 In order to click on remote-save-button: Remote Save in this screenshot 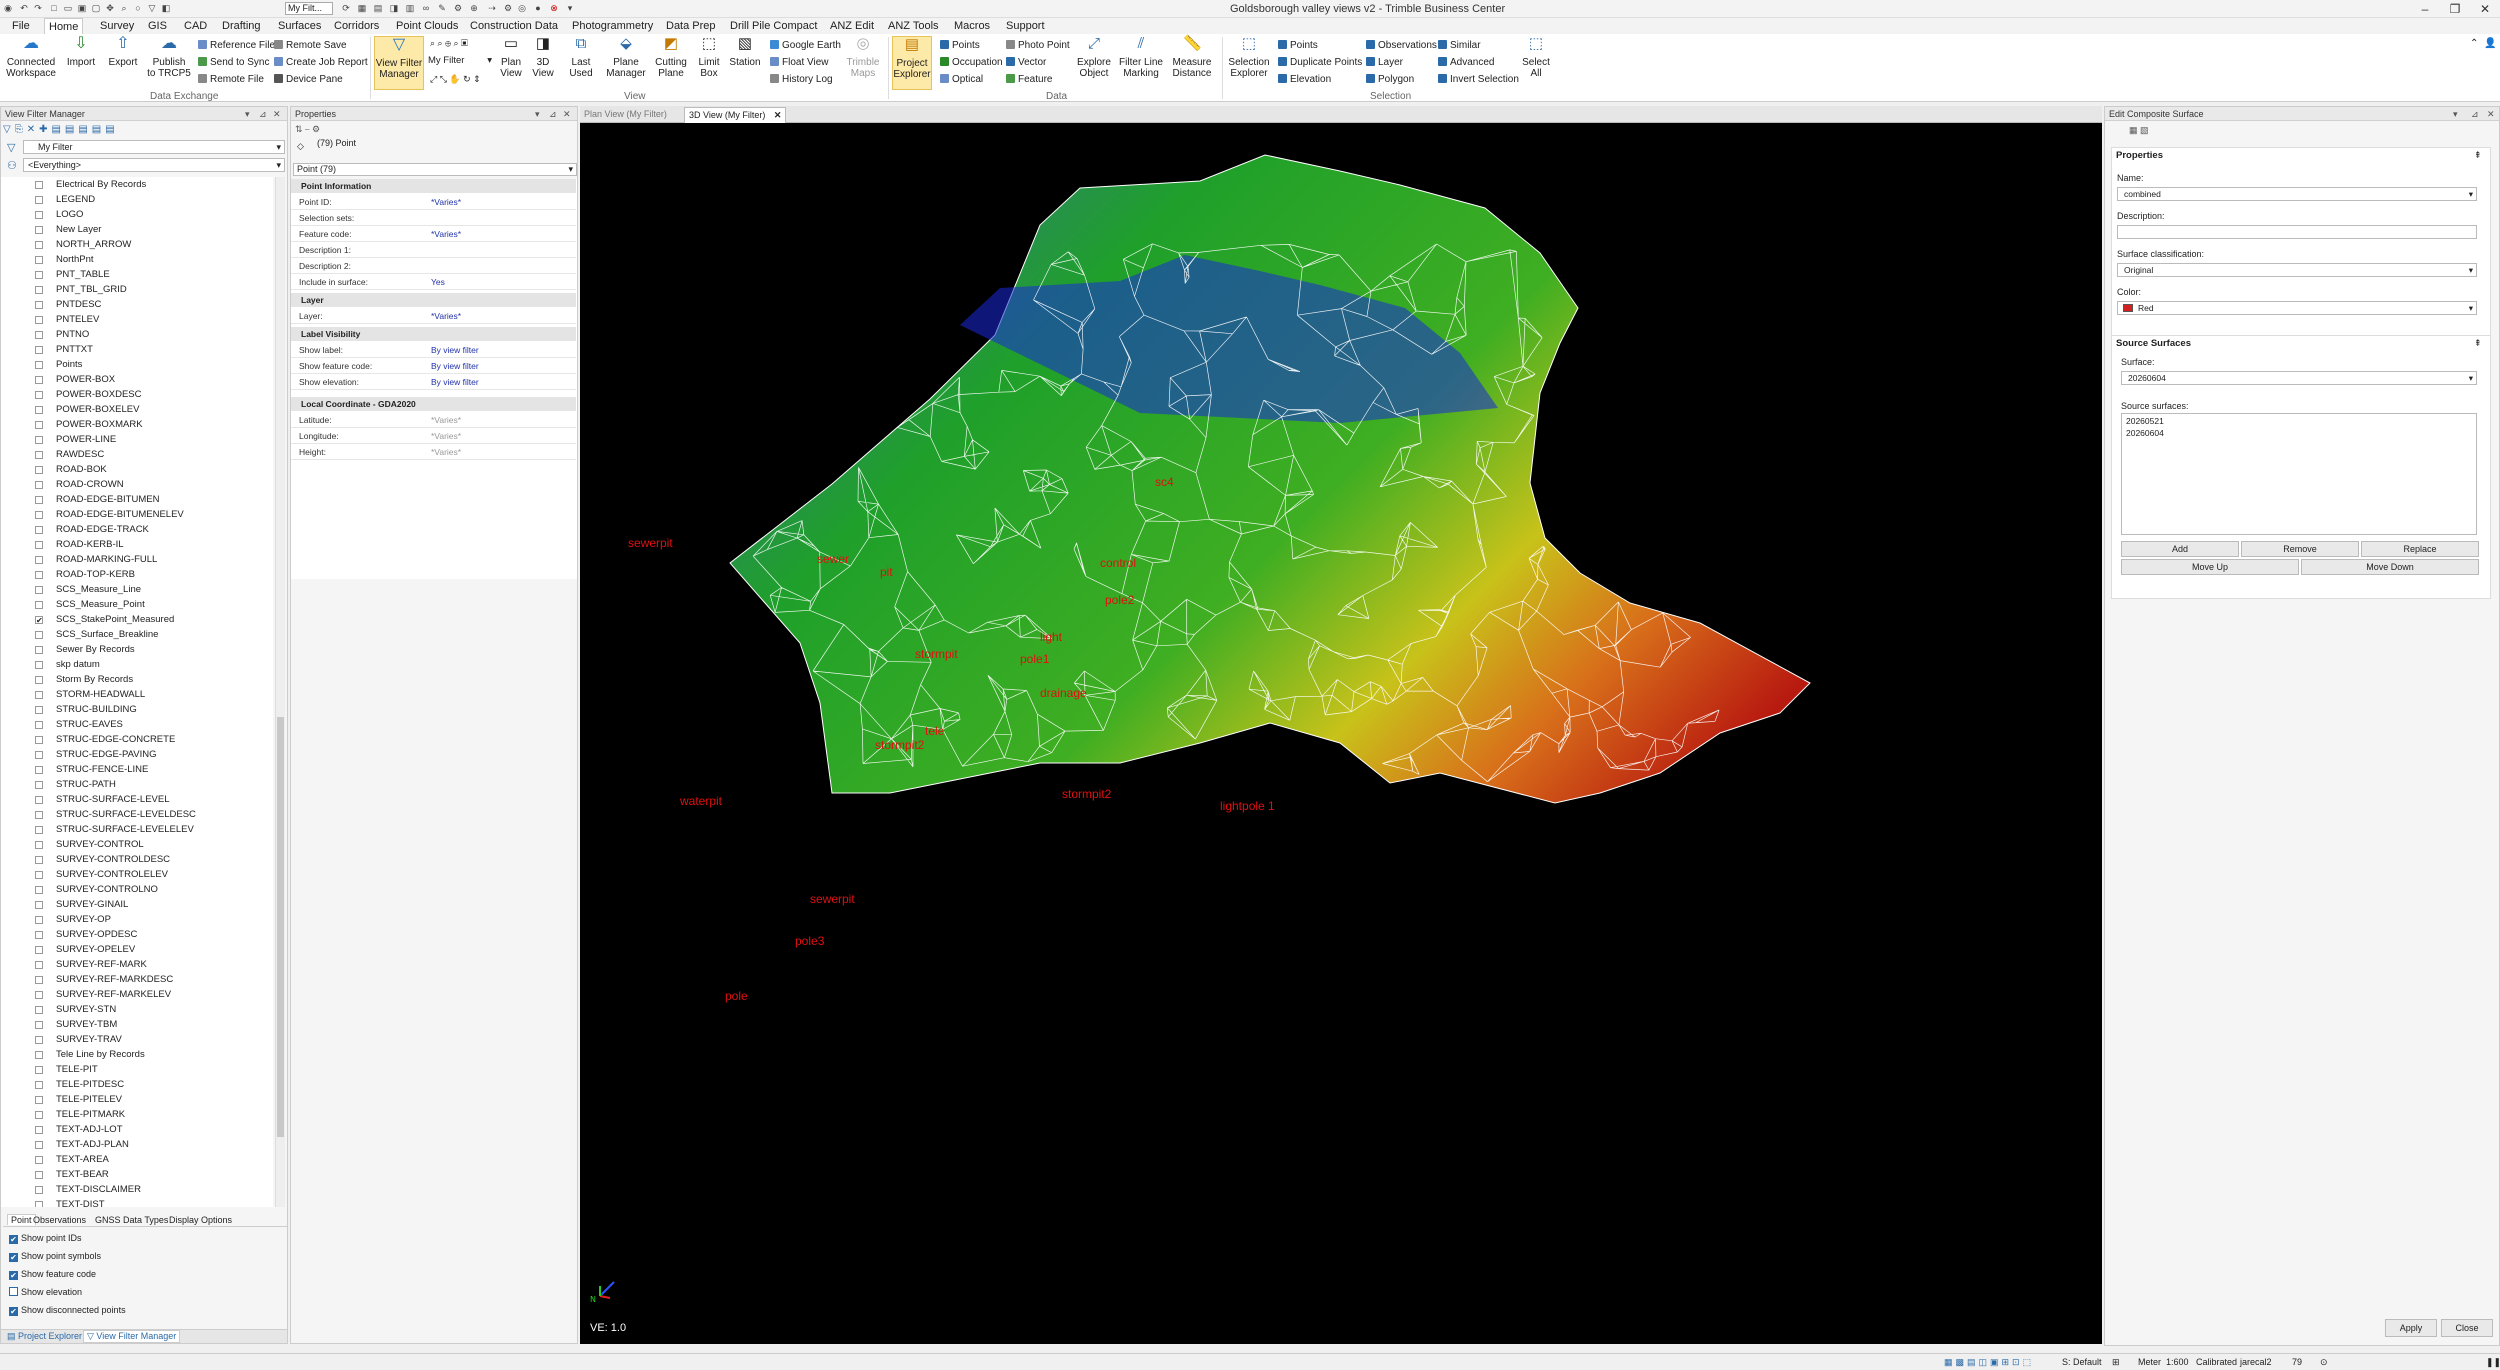, I will do `click(310, 45)`.